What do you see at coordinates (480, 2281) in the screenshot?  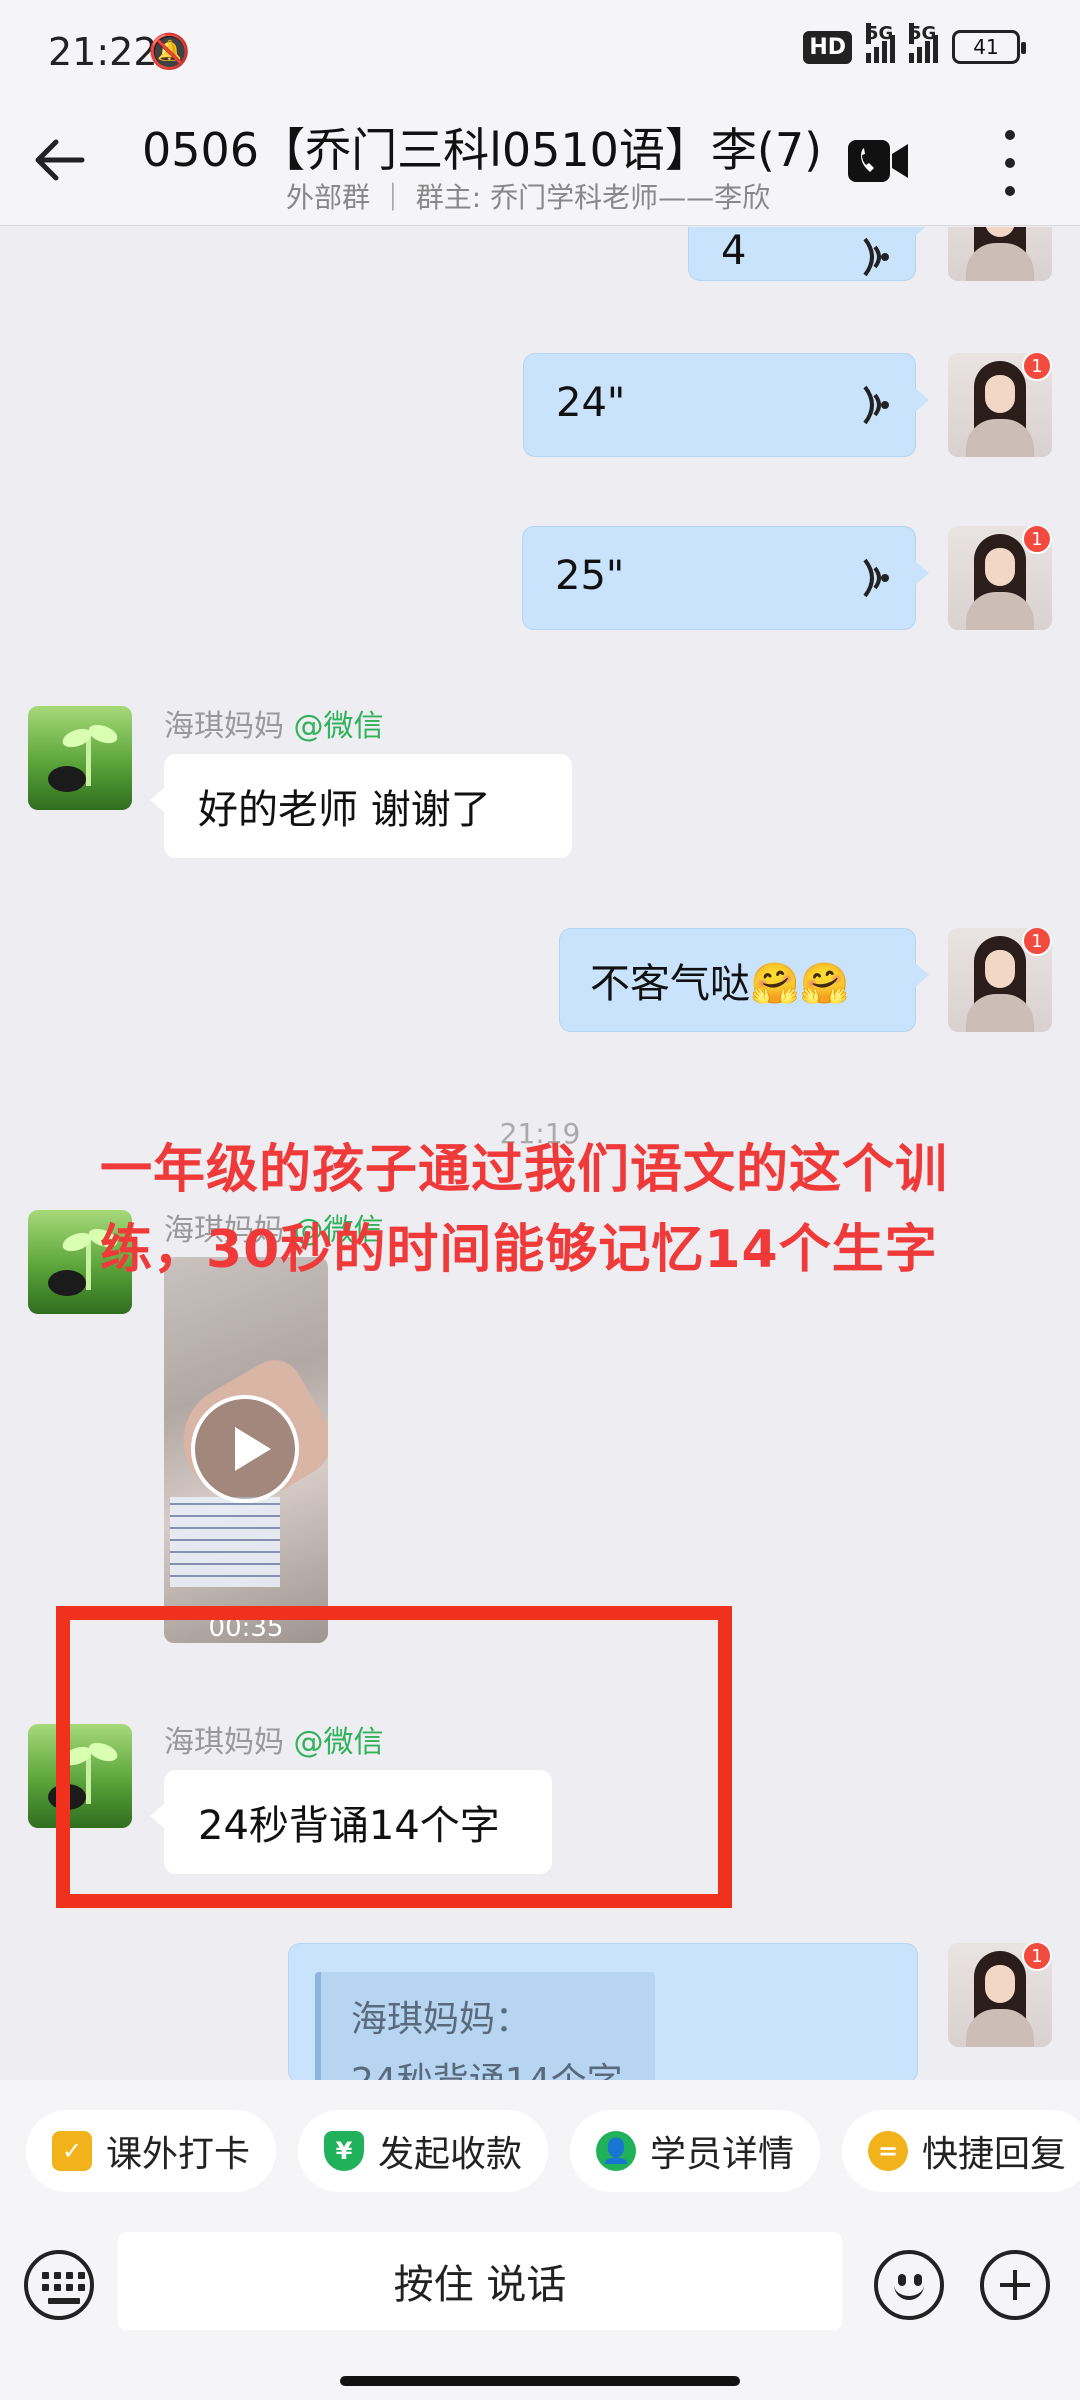 I see `hold-to-talk-button: 按住 说话` at bounding box center [480, 2281].